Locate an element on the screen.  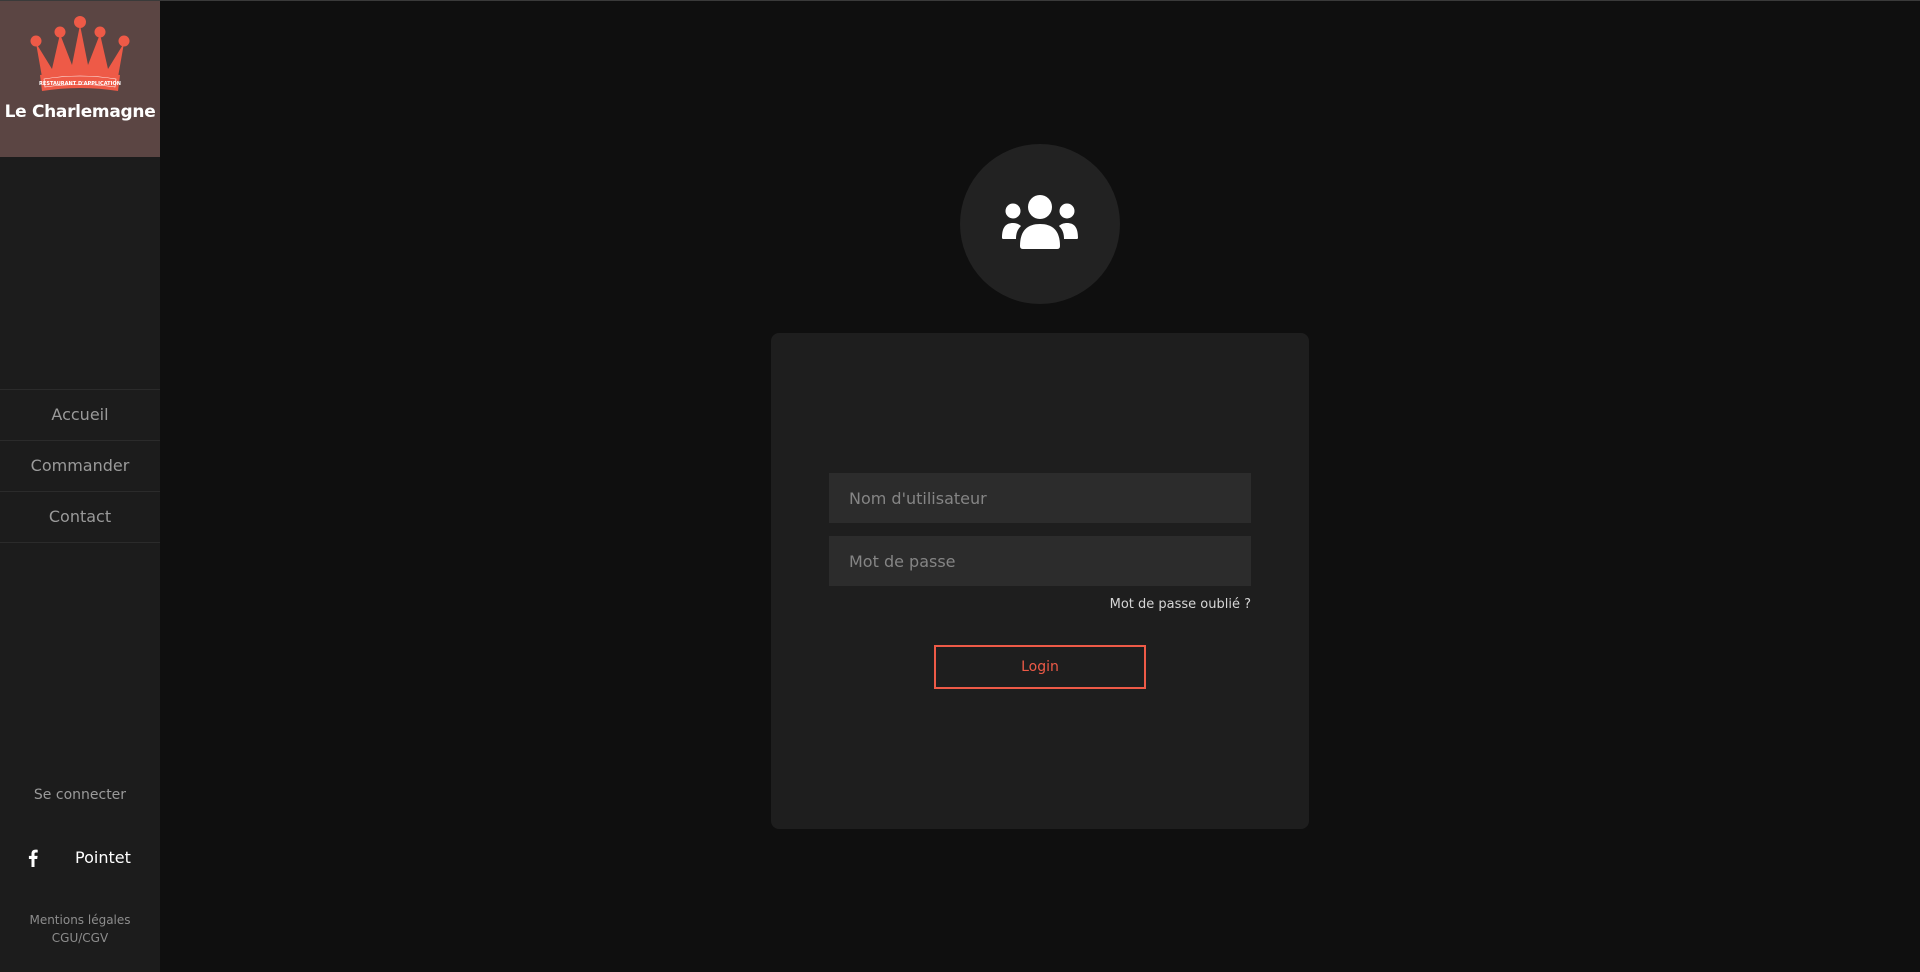
legal-cgu-link: CGU/CGV is located at coordinates (80, 938).